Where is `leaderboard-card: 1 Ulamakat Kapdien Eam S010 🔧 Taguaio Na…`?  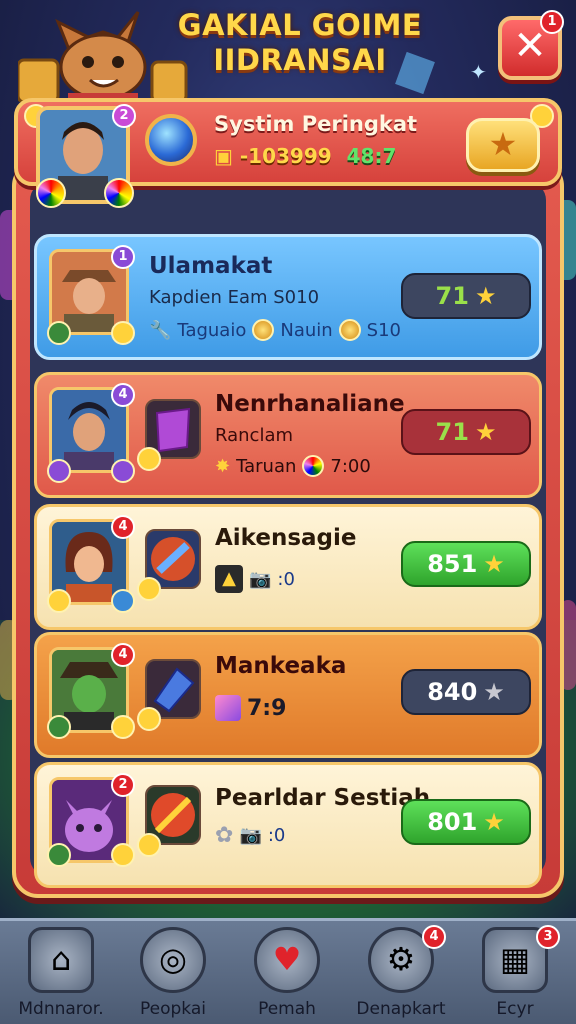 leaderboard-card: 1 Ulamakat Kapdien Eam S010 🔧 Taguaio Na… is located at coordinates (288, 297).